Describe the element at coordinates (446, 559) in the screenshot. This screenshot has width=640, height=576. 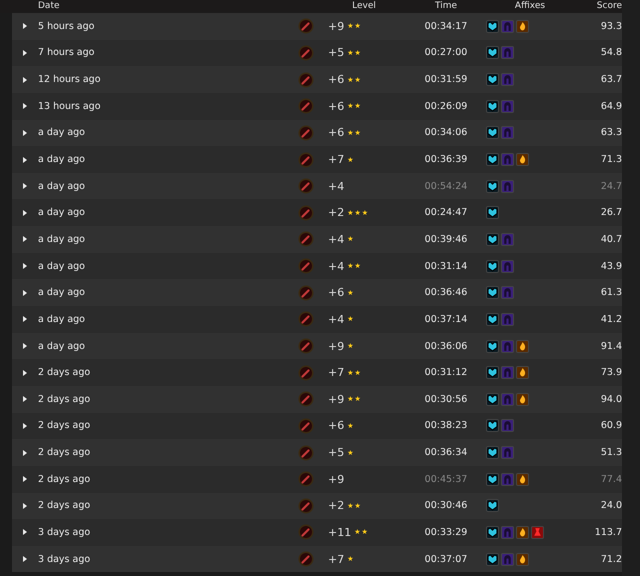
I see `run-time: 00:37:07` at that location.